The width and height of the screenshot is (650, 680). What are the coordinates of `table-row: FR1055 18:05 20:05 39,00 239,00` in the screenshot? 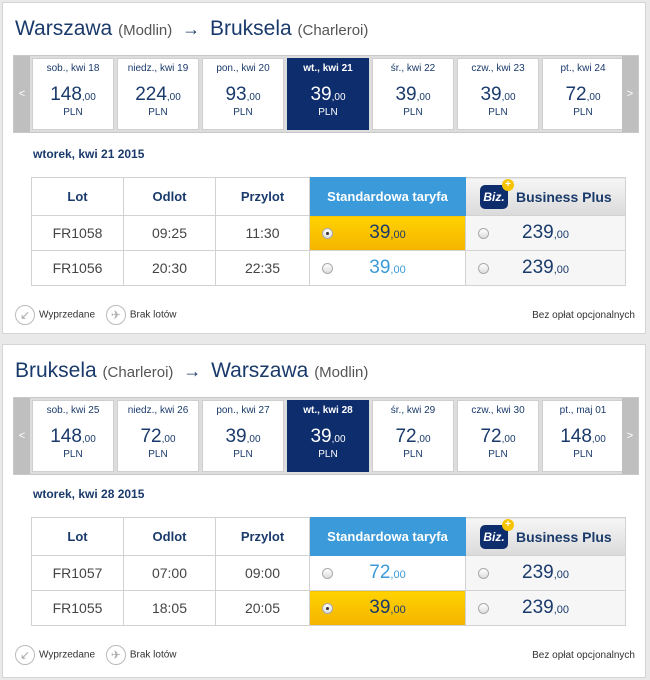 It's located at (328, 608).